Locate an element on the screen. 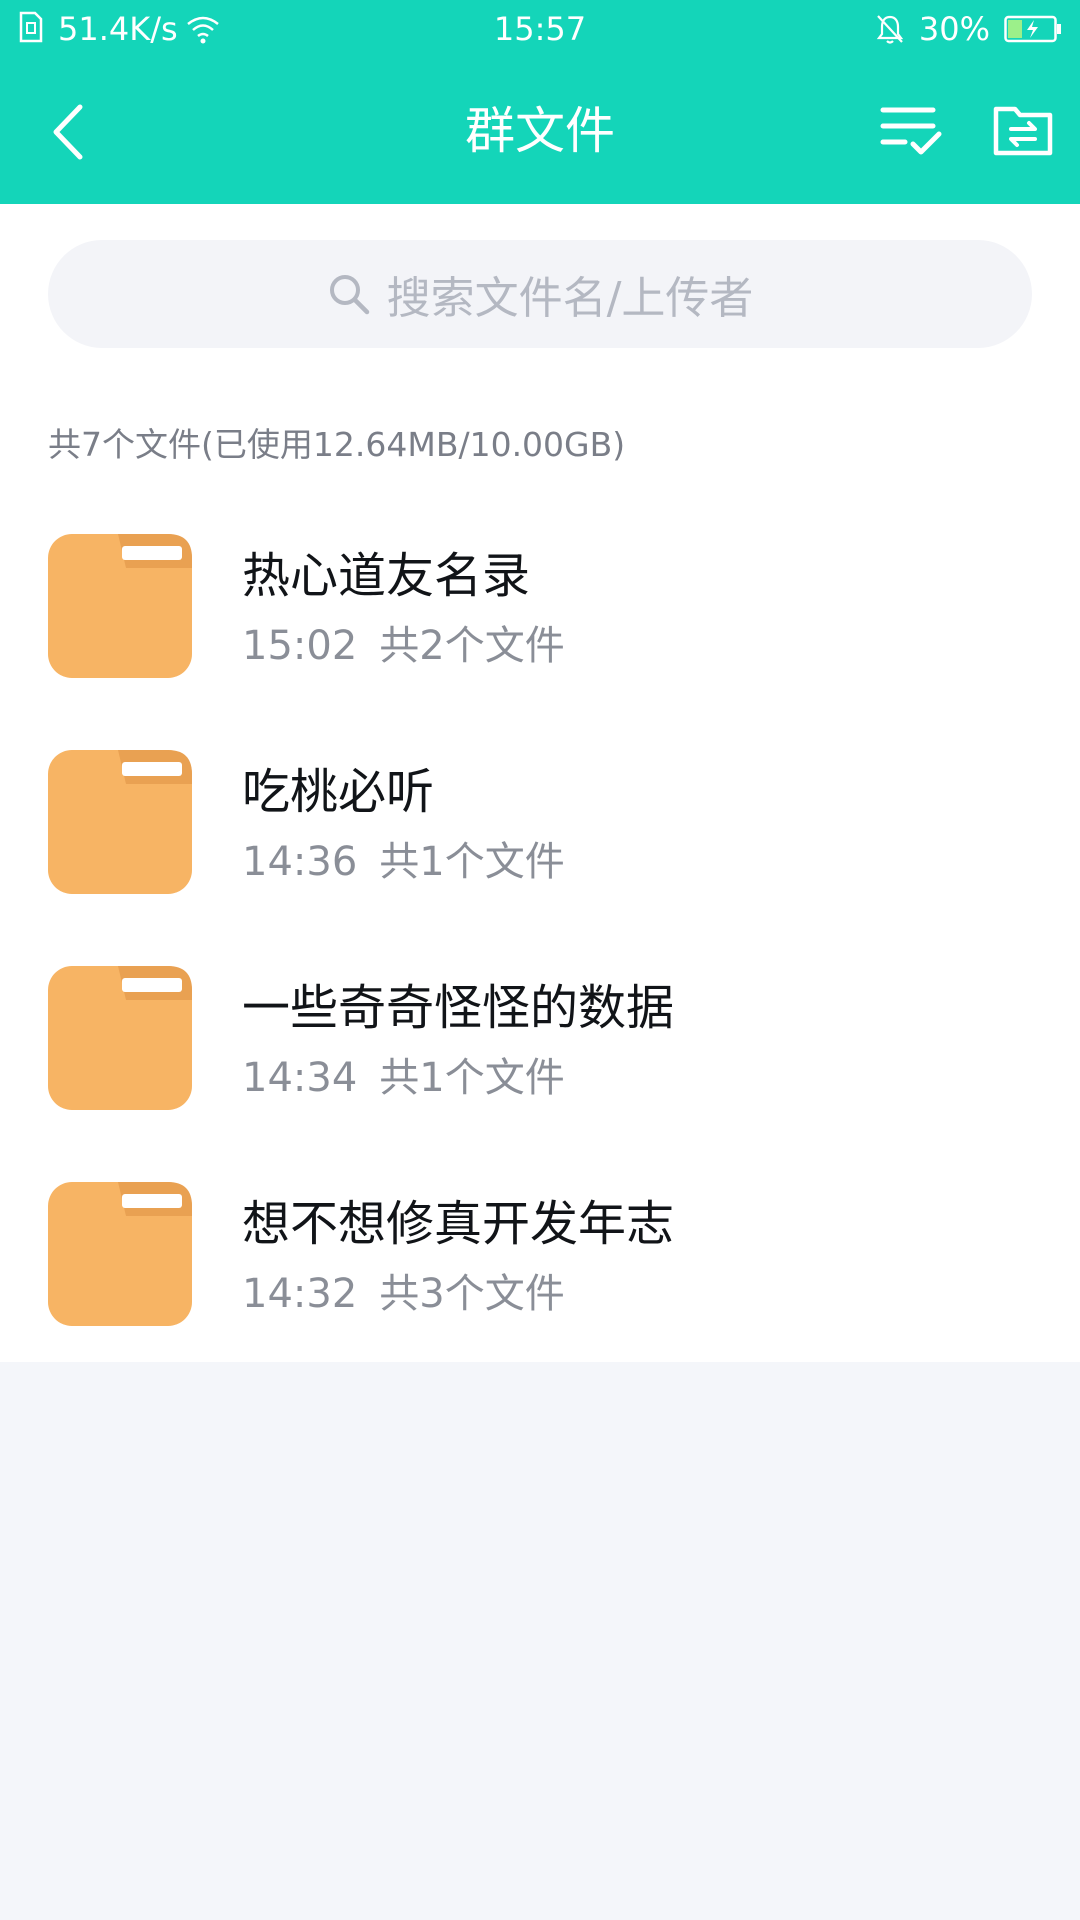 The width and height of the screenshot is (1080, 1920). folder-time: 14:34 is located at coordinates (300, 1078).